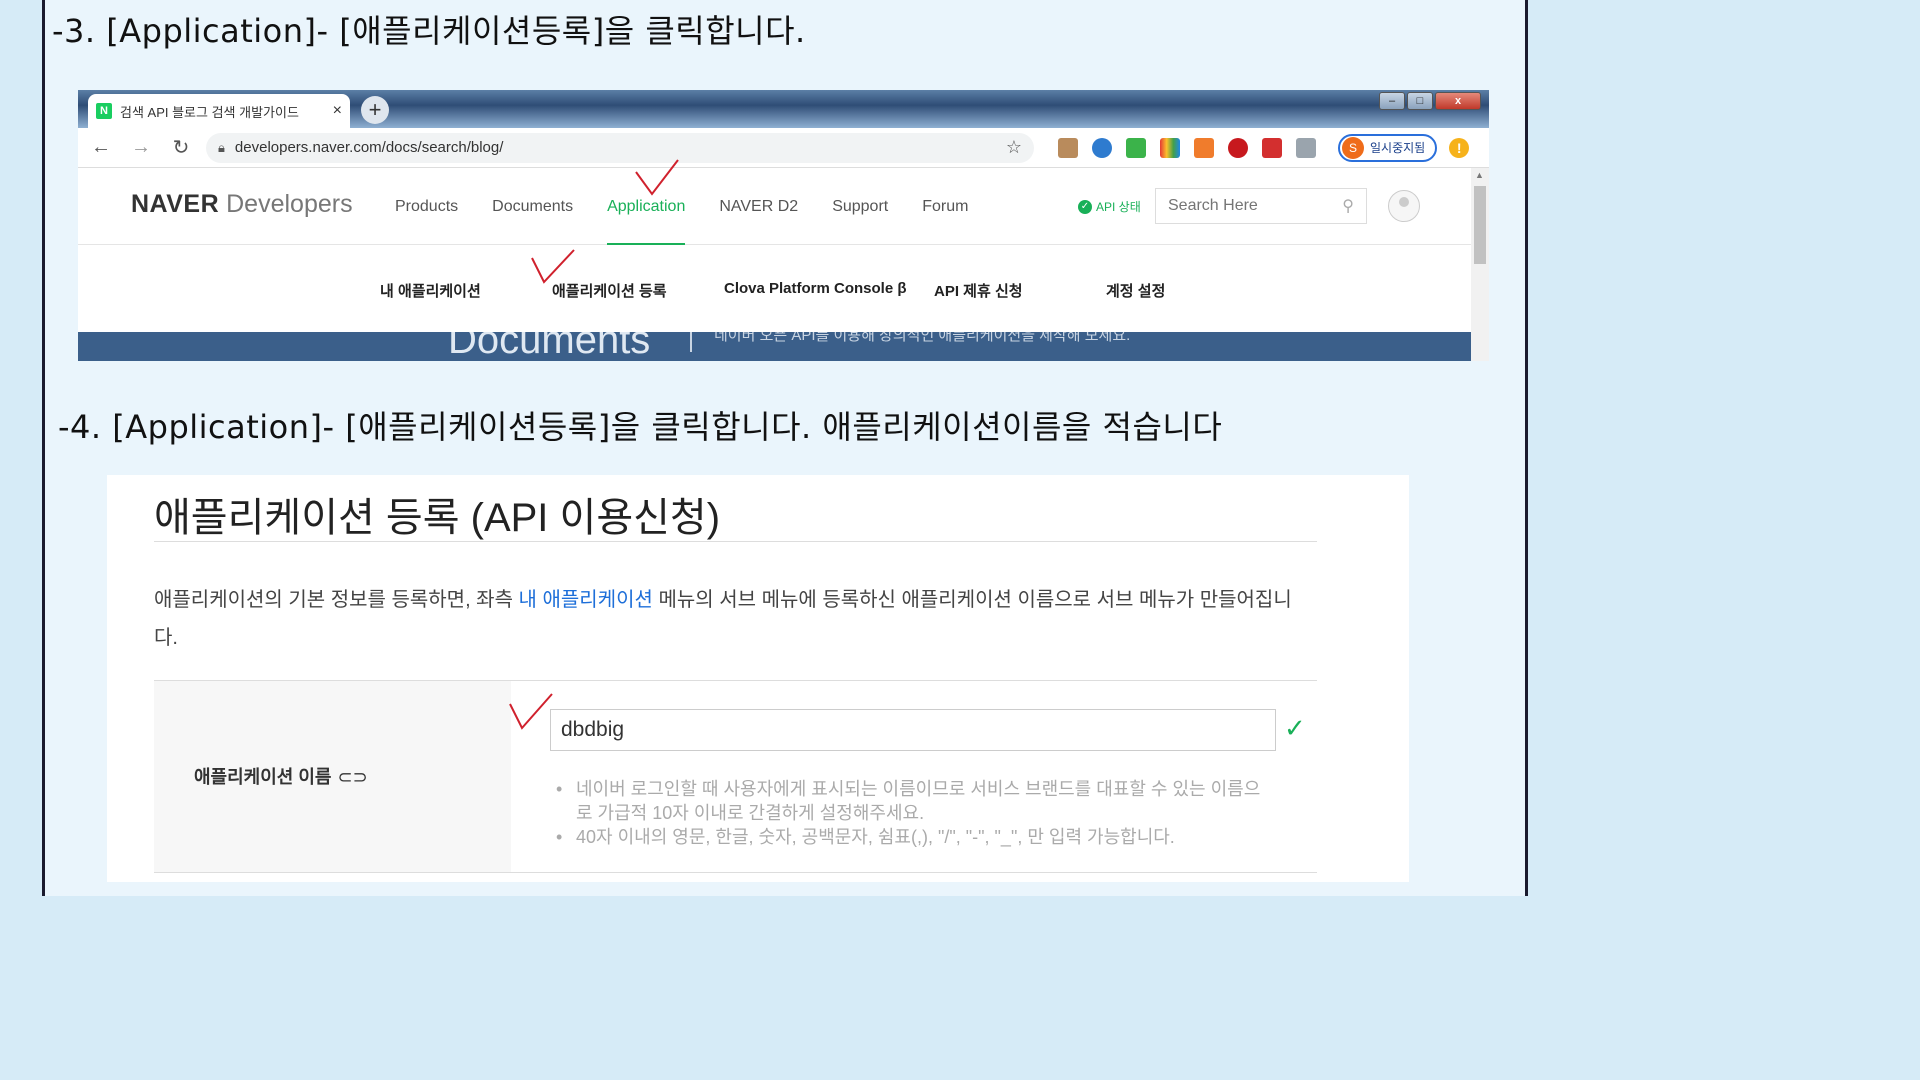  I want to click on extension-window-icon, so click(1306, 147).